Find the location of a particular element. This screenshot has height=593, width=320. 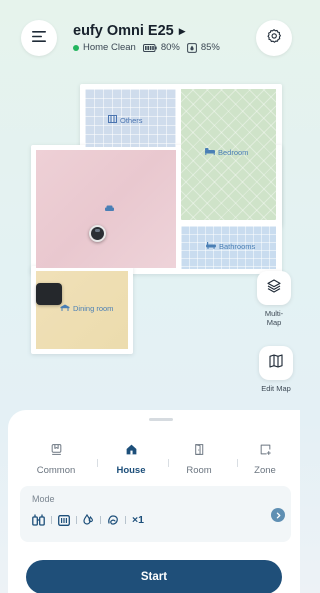

room-label-bathrooms: Bathrooms is located at coordinates (230, 246).